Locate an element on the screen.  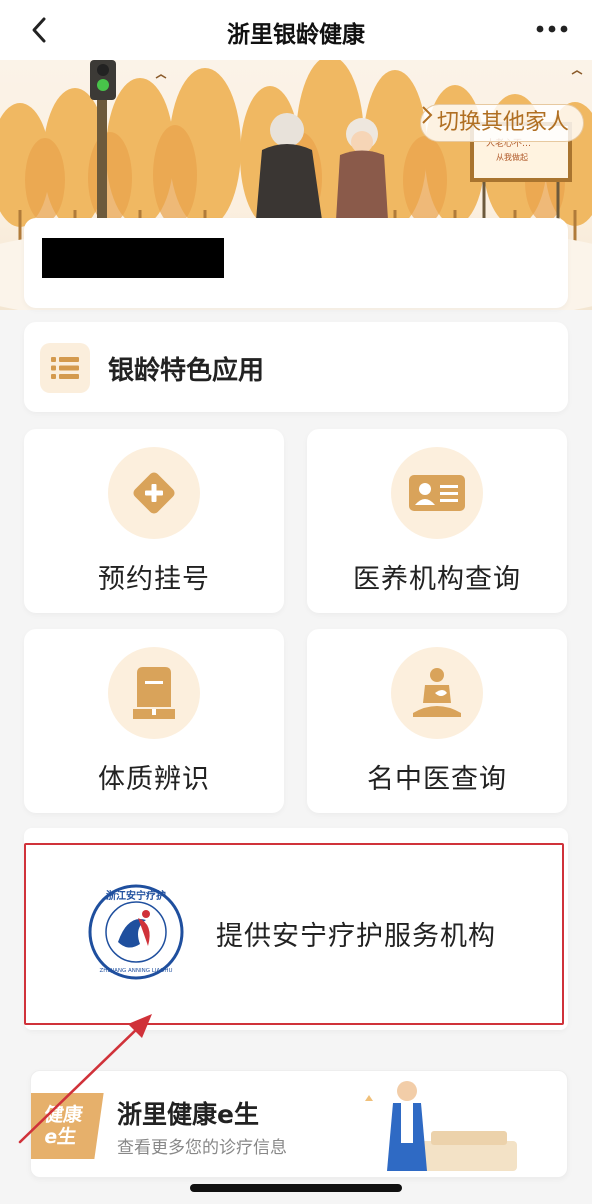
section-header: 银龄特色应用 is located at coordinates (296, 367).